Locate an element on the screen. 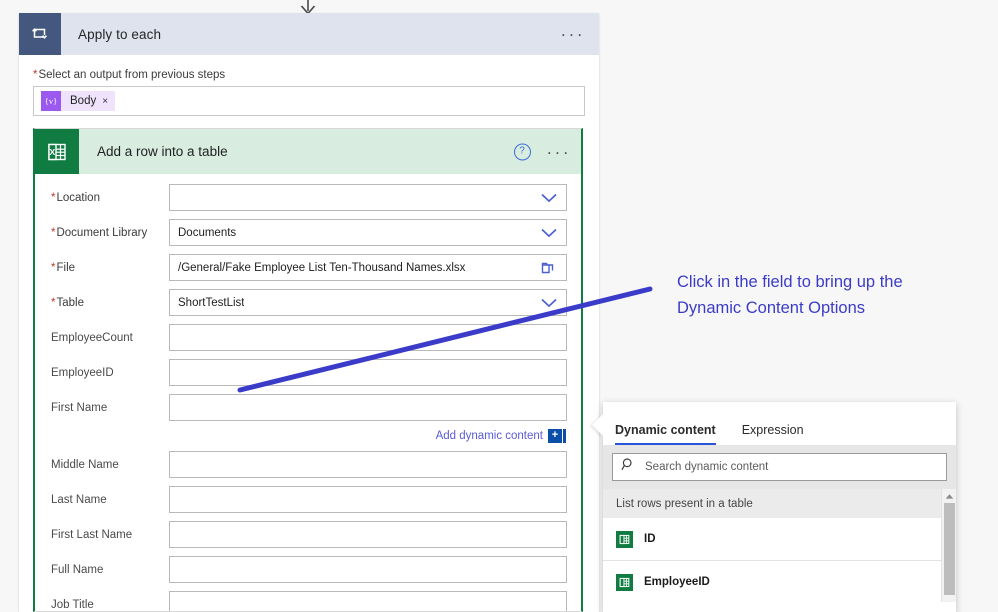  output-token-input: {v} Body × is located at coordinates (309, 101).